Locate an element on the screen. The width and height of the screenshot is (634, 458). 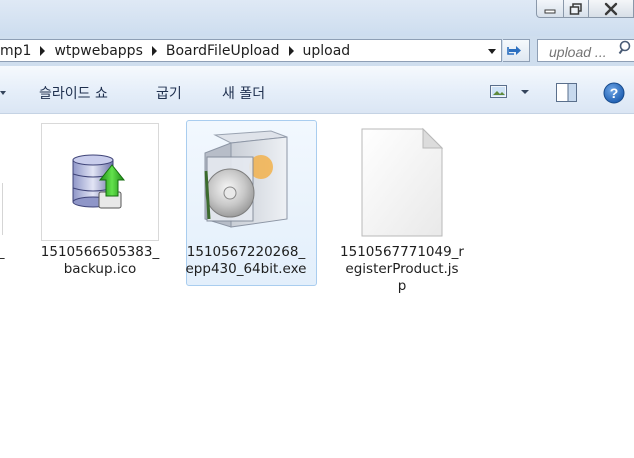
file-item-epp430-exe: 1510567220268_ epp430_64bit.exe is located at coordinates (251, 206).